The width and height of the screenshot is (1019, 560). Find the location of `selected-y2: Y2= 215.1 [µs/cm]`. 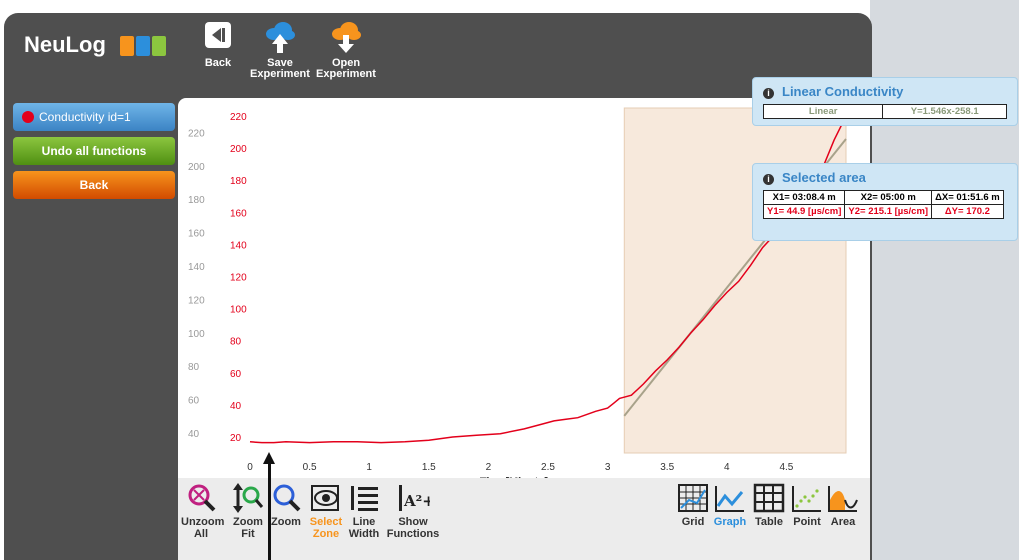

selected-y2: Y2= 215.1 [µs/cm] is located at coordinates (888, 211).